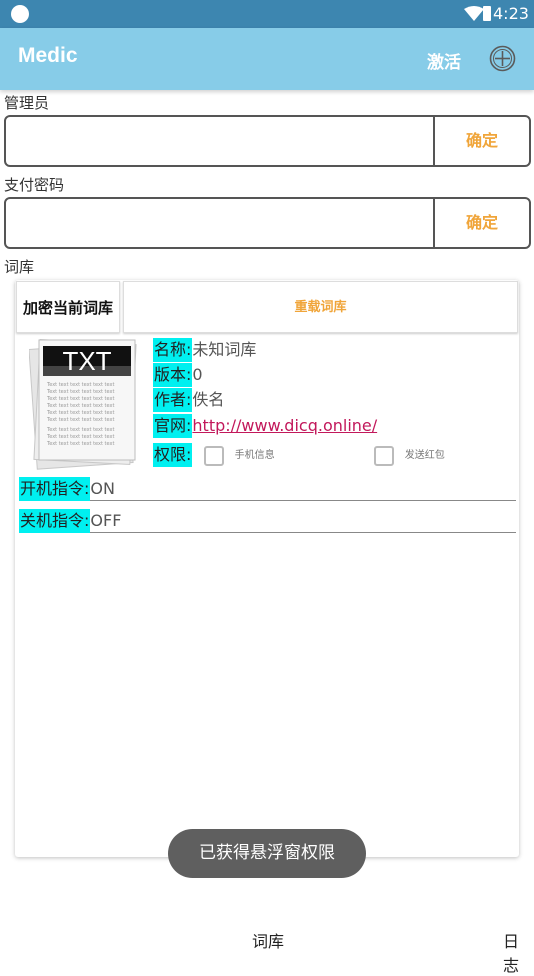  I want to click on info-permission-row: 权限: 手机信息 发送红包, so click(333, 455).